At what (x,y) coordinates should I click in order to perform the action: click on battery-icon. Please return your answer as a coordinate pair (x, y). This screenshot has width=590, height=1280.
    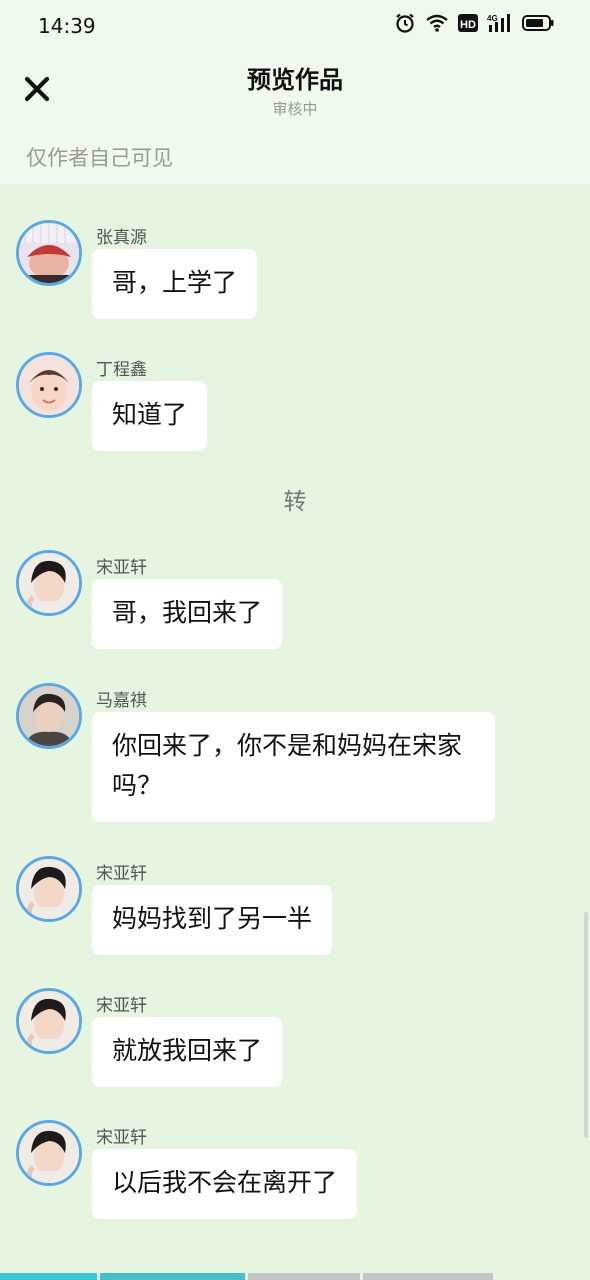
    Looking at the image, I should click on (538, 23).